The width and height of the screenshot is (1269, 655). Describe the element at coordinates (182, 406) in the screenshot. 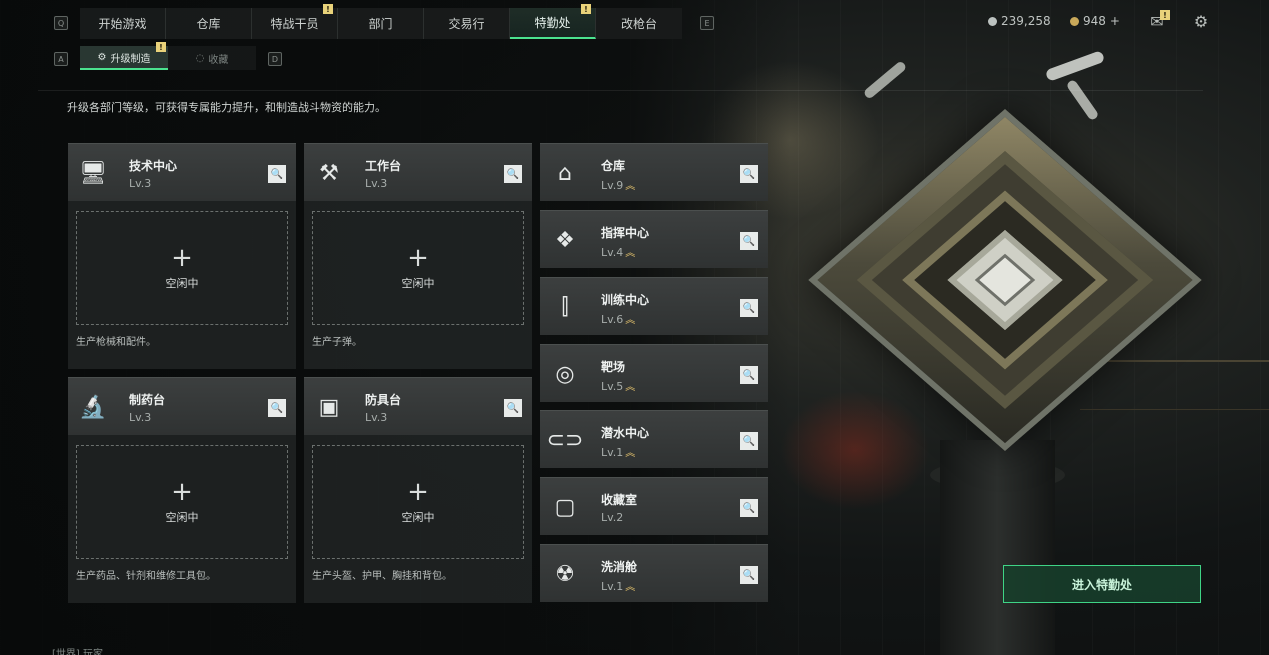

I see `card-header: 🔬 制药台 Lv.3 🔍` at that location.